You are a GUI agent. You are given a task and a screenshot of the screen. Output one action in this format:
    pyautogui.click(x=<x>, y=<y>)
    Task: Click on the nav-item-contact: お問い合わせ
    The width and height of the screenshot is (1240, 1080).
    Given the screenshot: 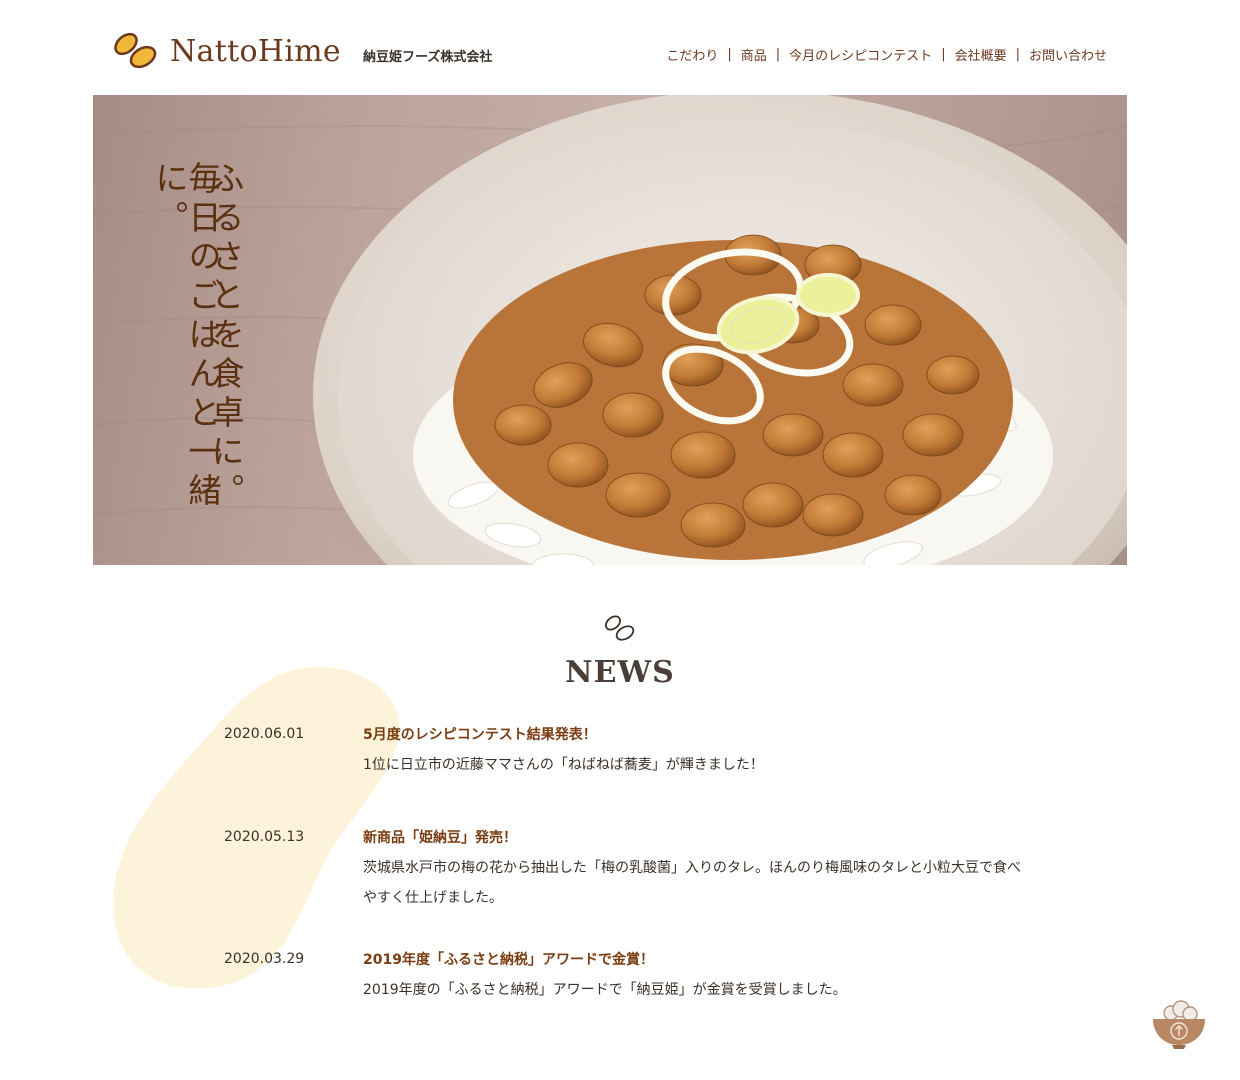 What is the action you would take?
    pyautogui.click(x=1068, y=54)
    